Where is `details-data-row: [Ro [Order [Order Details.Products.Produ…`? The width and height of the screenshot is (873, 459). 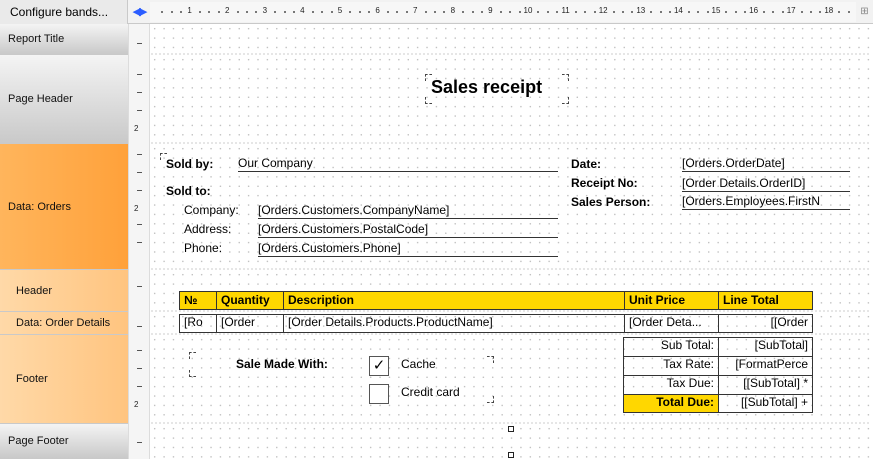 details-data-row: [Ro [Order [Order Details.Products.Produ… is located at coordinates (496, 323).